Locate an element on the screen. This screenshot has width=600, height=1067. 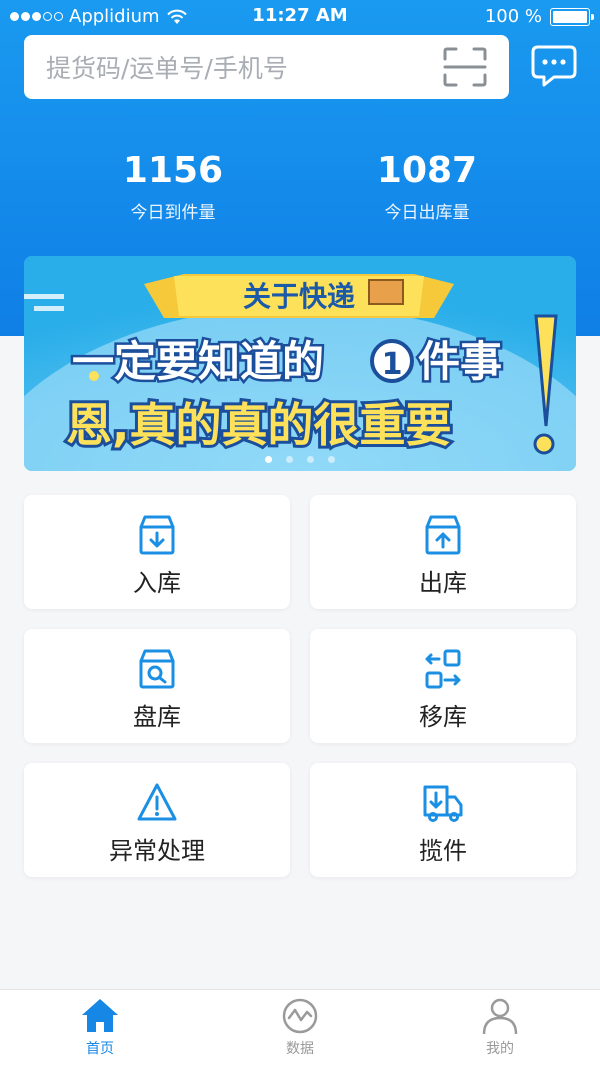
transfer-icon is located at coordinates (443, 669).